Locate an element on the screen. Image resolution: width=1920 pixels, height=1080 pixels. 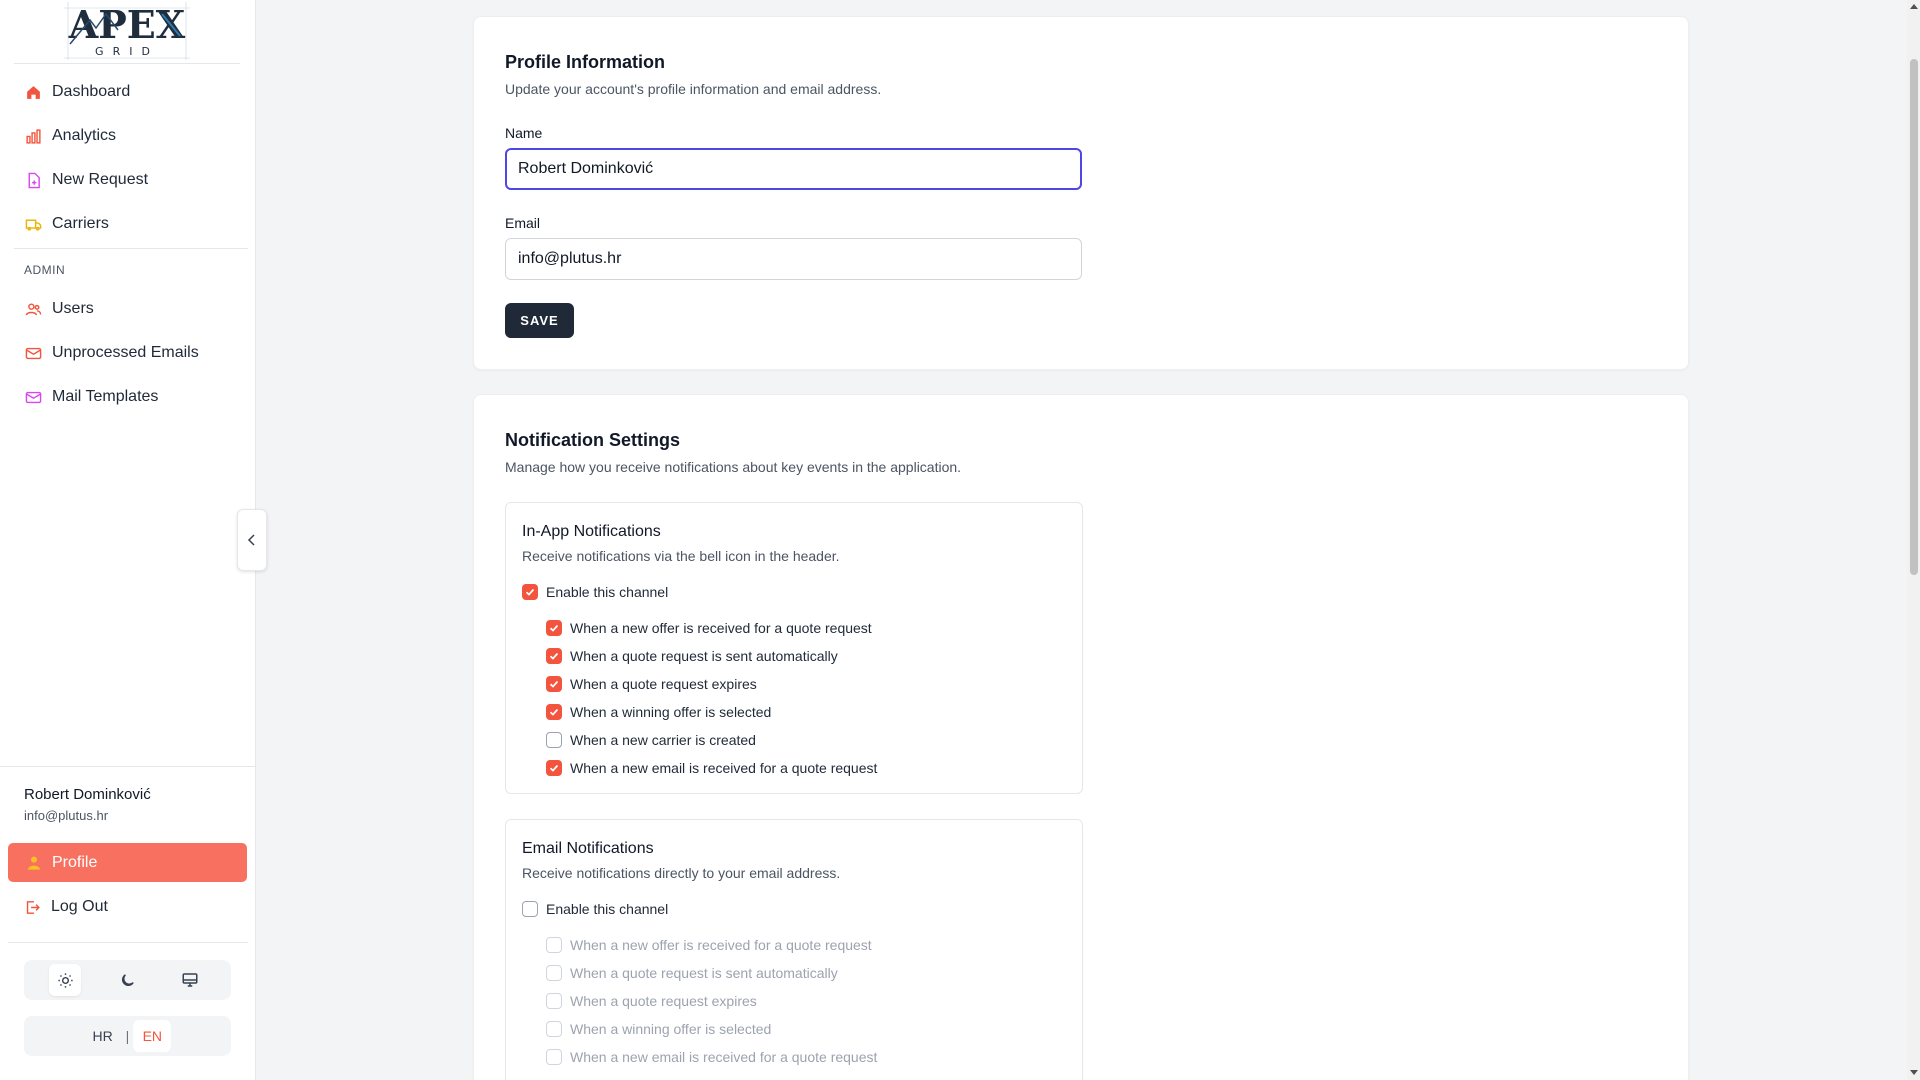
sidebar-item-mail-templates: Mail Templates is located at coordinates (129, 397).